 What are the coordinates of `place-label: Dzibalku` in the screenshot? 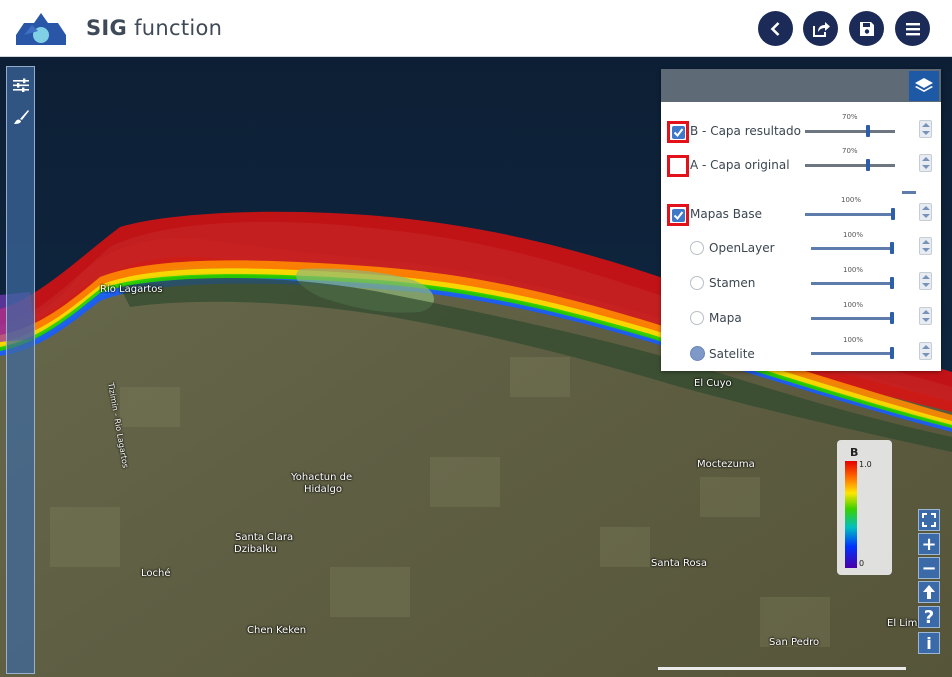 It's located at (255, 549).